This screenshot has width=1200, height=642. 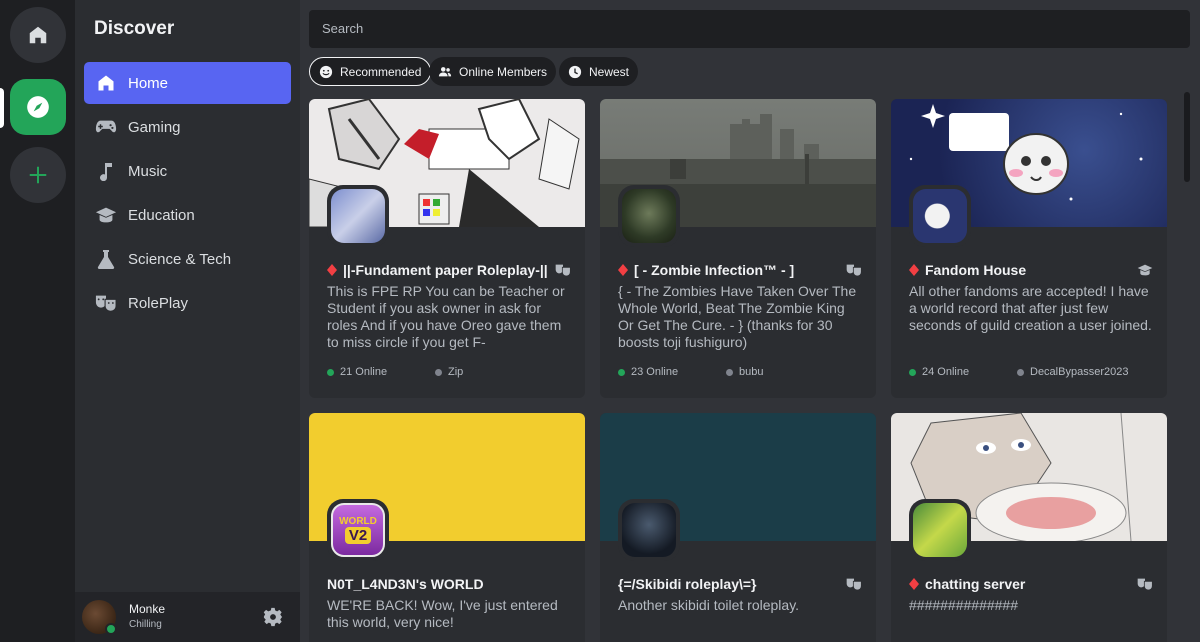 I want to click on home-server-button, so click(x=38, y=35).